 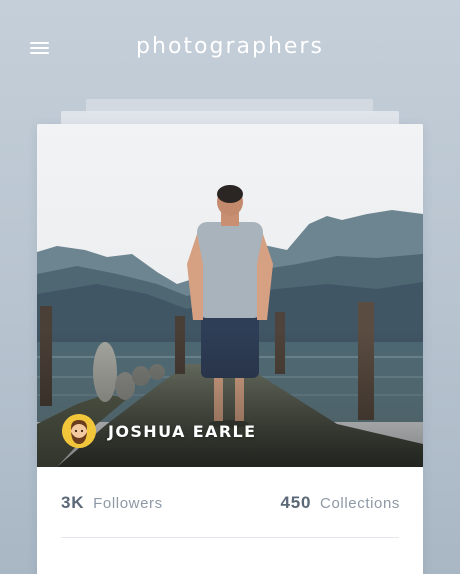 I want to click on collections-stat: 450 Collections, so click(x=340, y=503).